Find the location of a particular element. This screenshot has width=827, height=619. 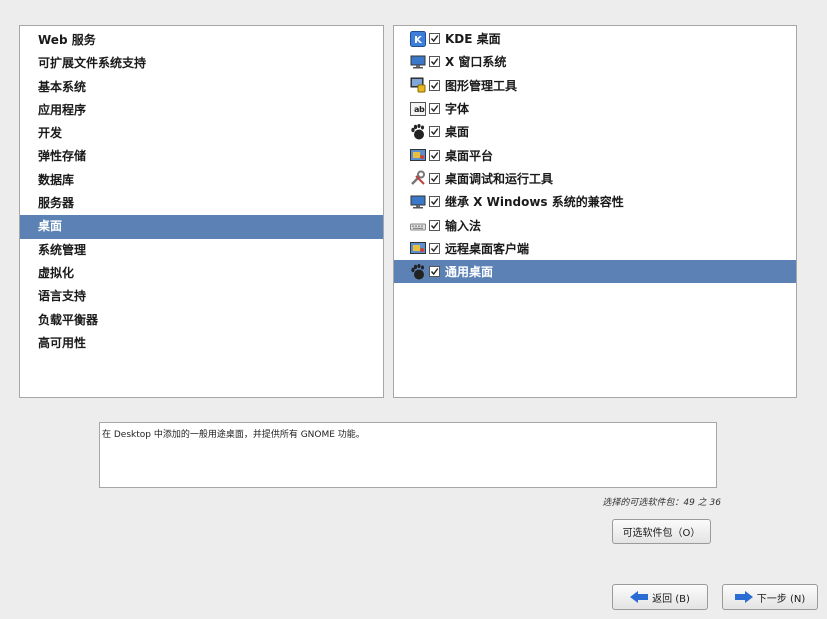

group-item: 桌面 is located at coordinates (201, 227).